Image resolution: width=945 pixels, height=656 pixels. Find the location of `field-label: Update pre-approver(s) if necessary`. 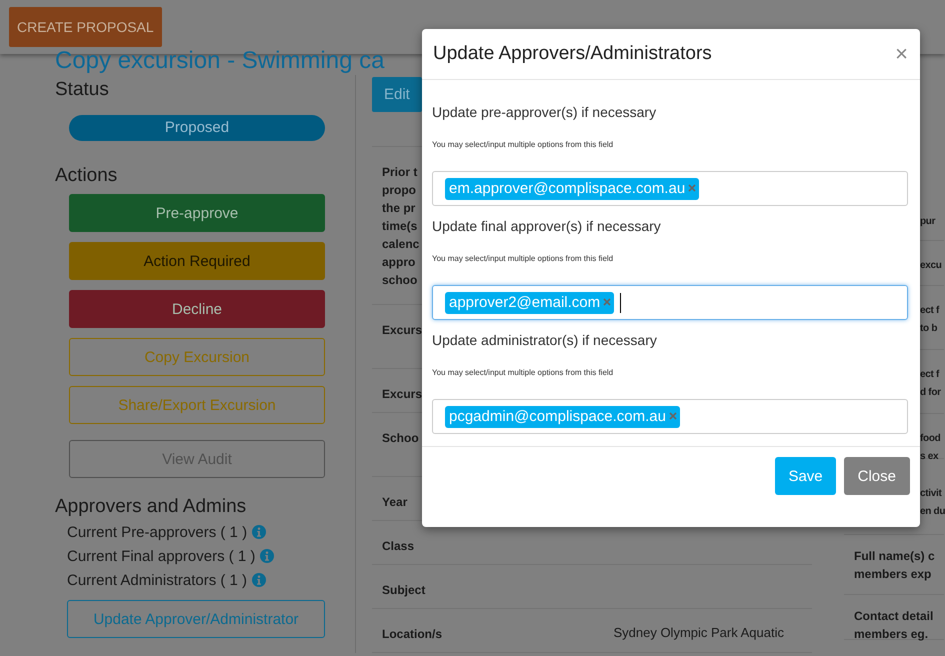

field-label: Update pre-approver(s) if necessary is located at coordinates (545, 112).